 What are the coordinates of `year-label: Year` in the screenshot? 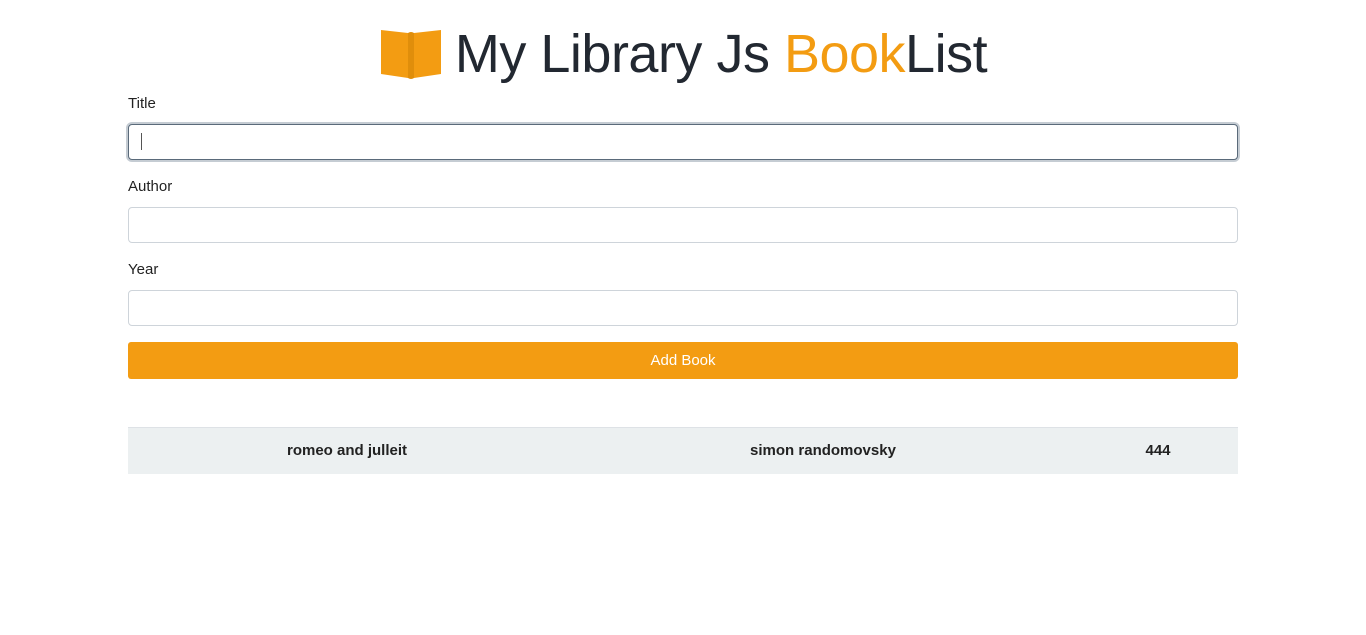 It's located at (143, 269).